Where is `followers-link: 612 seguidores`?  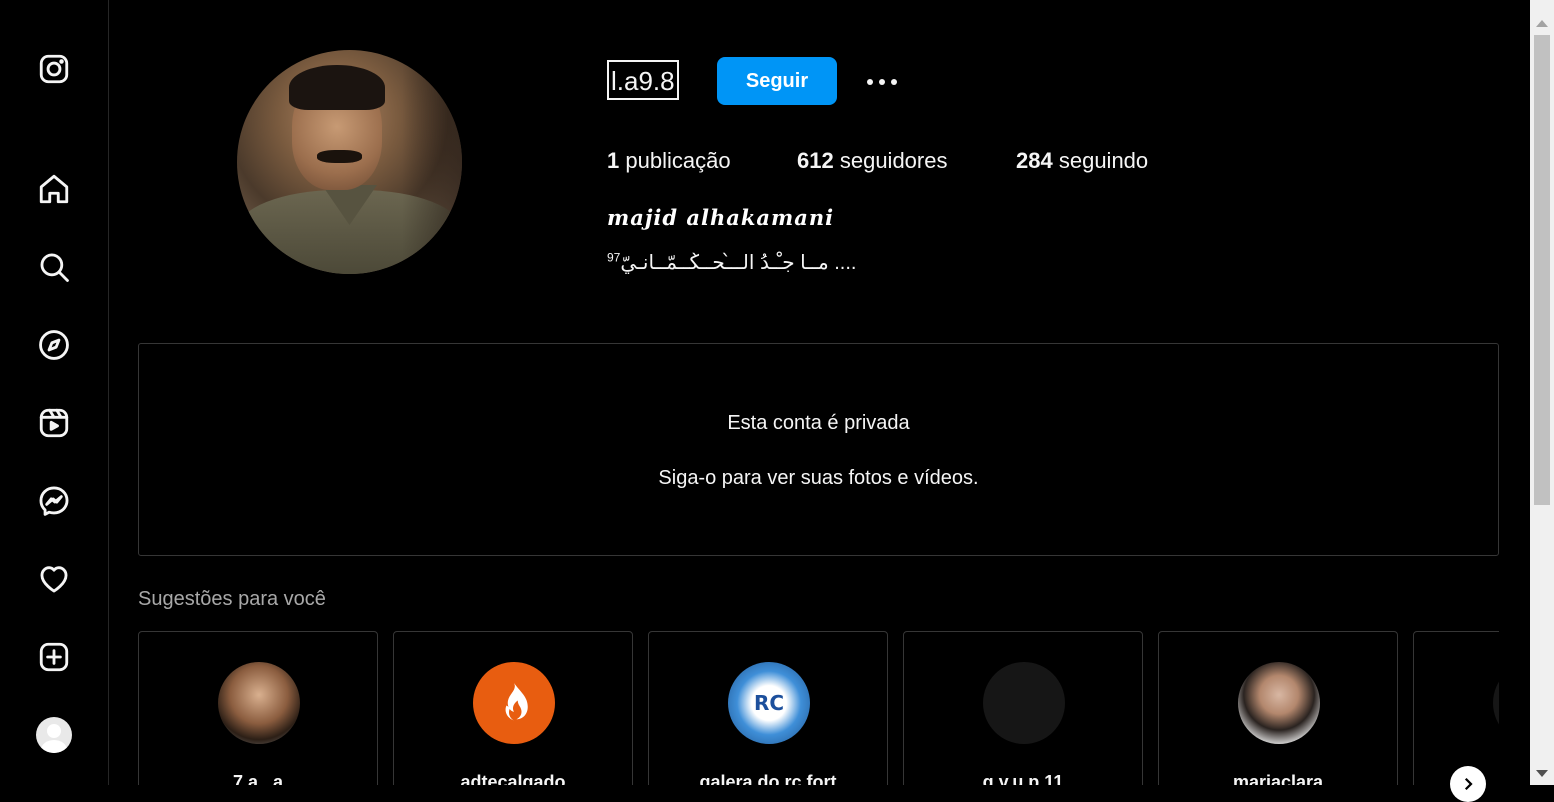
followers-link: 612 seguidores is located at coordinates (872, 161).